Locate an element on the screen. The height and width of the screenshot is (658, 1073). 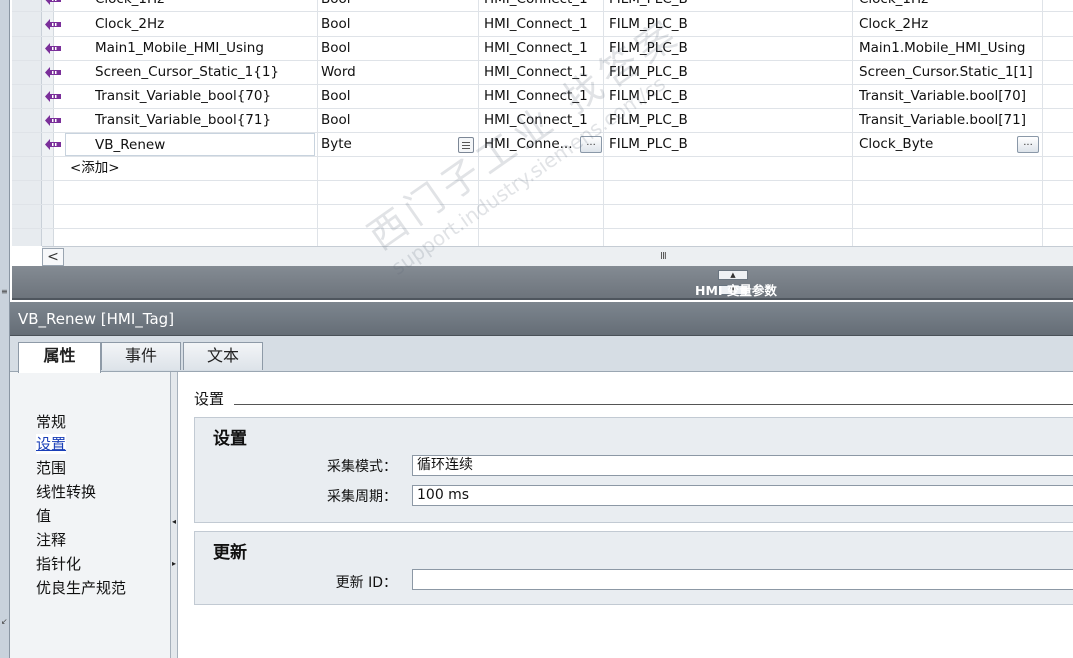
tag-name: Transit_Variable_bool{70} is located at coordinates (183, 96).